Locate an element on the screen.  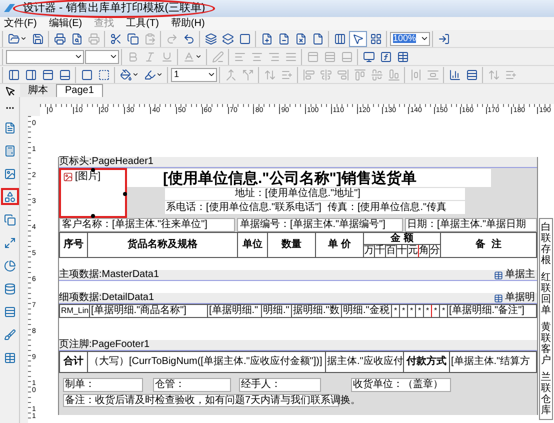
column-header: 备 注 is located at coordinates (488, 244).